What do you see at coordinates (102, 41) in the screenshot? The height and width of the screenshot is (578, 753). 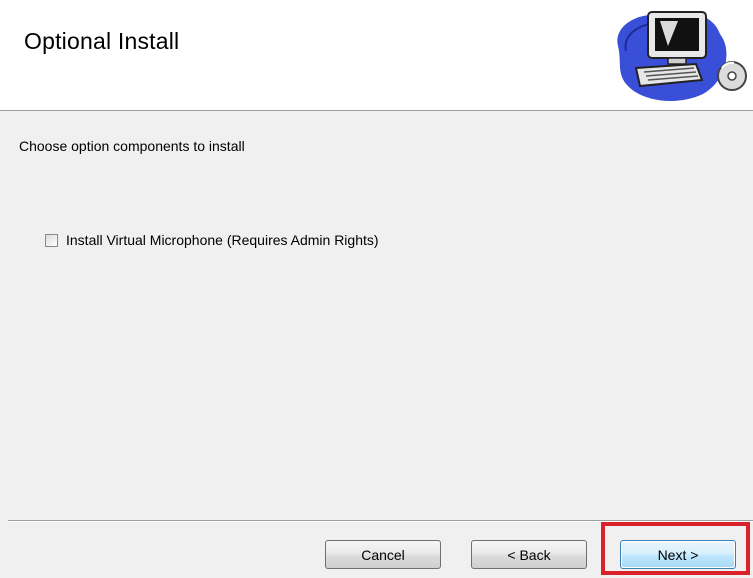 I see `page-title: Optional Install` at bounding box center [102, 41].